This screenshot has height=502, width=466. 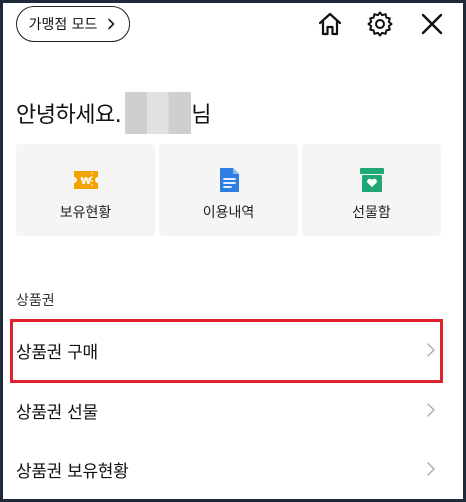 I want to click on menu-item-gift: 상품권 선물, so click(x=229, y=410).